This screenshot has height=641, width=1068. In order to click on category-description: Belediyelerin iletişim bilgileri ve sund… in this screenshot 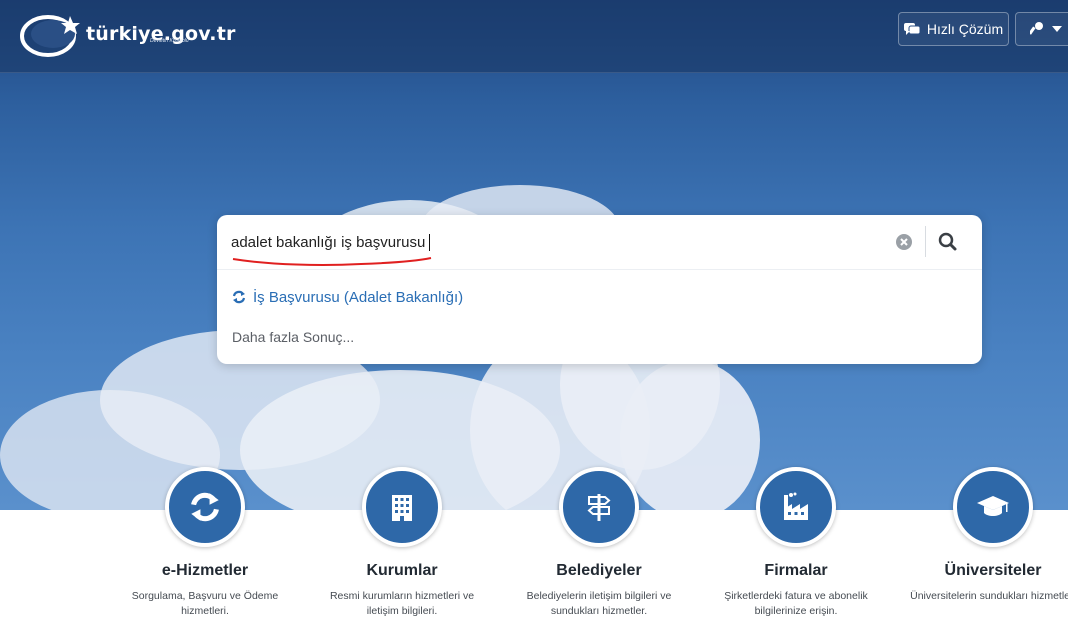, I will do `click(599, 603)`.